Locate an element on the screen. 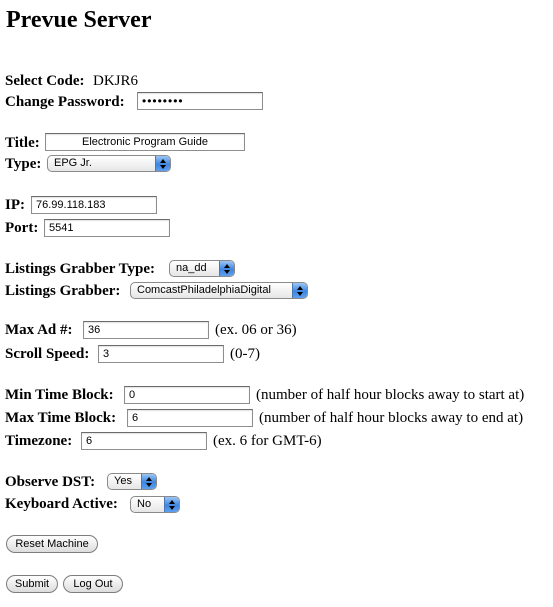 The image size is (553, 607). max-time-block-input is located at coordinates (190, 418).